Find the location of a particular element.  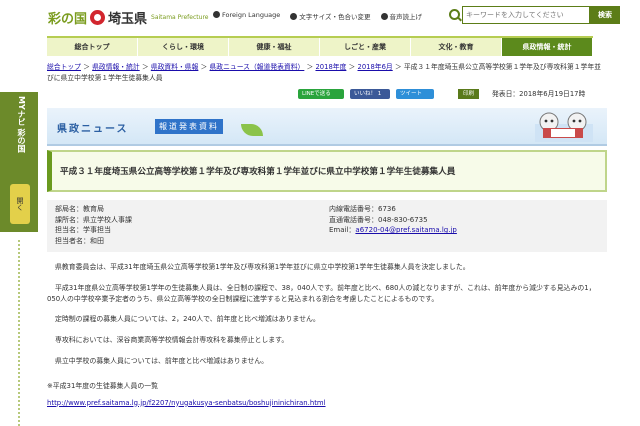

crumb-year: 2018年度 is located at coordinates (330, 67).